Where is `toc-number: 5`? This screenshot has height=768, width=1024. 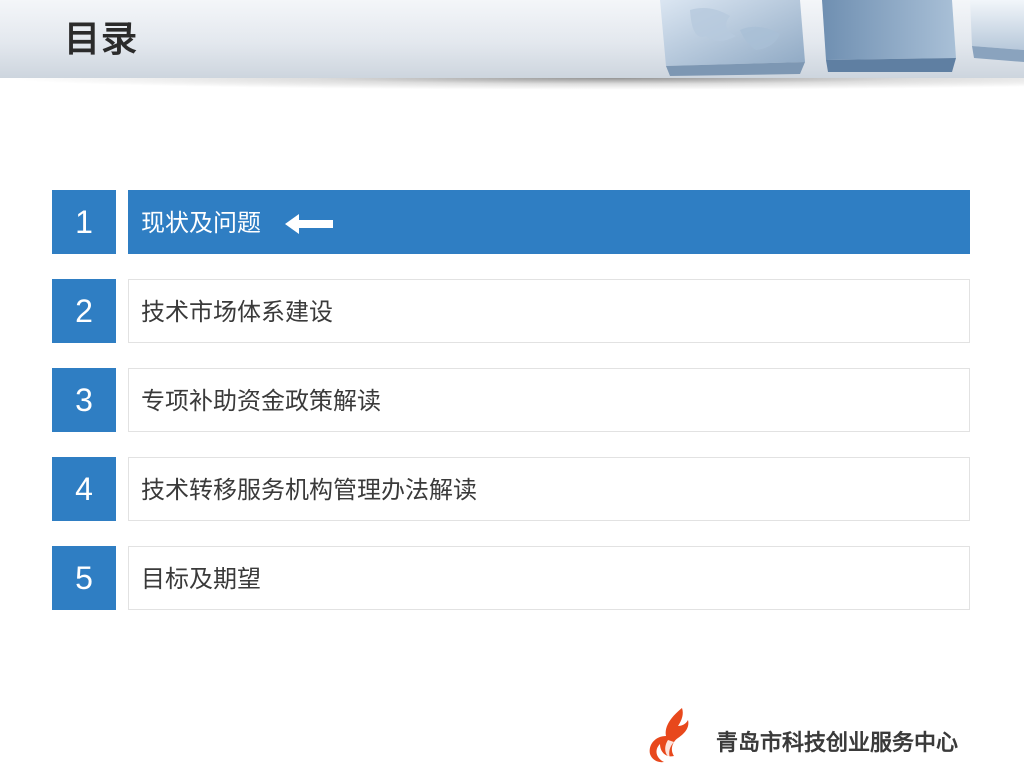 toc-number: 5 is located at coordinates (84, 578).